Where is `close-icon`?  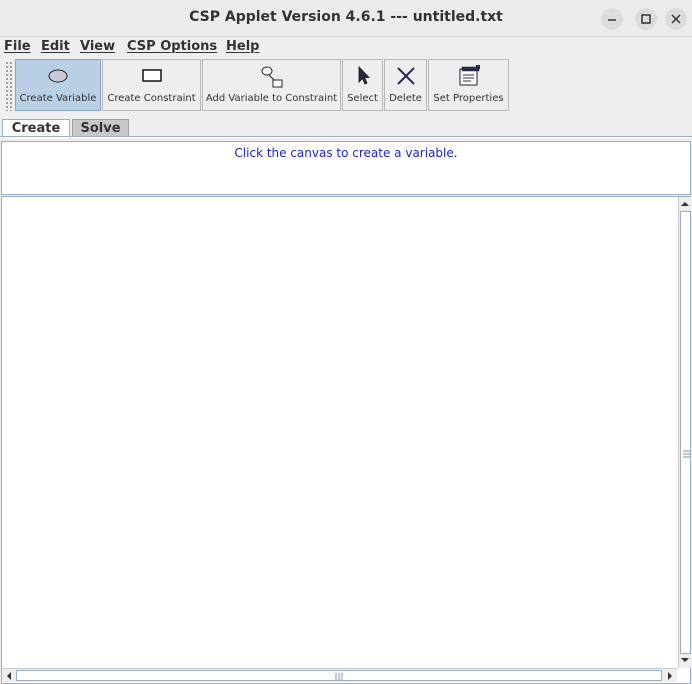
close-icon is located at coordinates (676, 19).